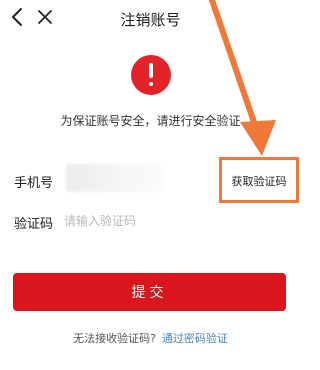  What do you see at coordinates (114, 178) in the screenshot?
I see `phone-number-blurred` at bounding box center [114, 178].